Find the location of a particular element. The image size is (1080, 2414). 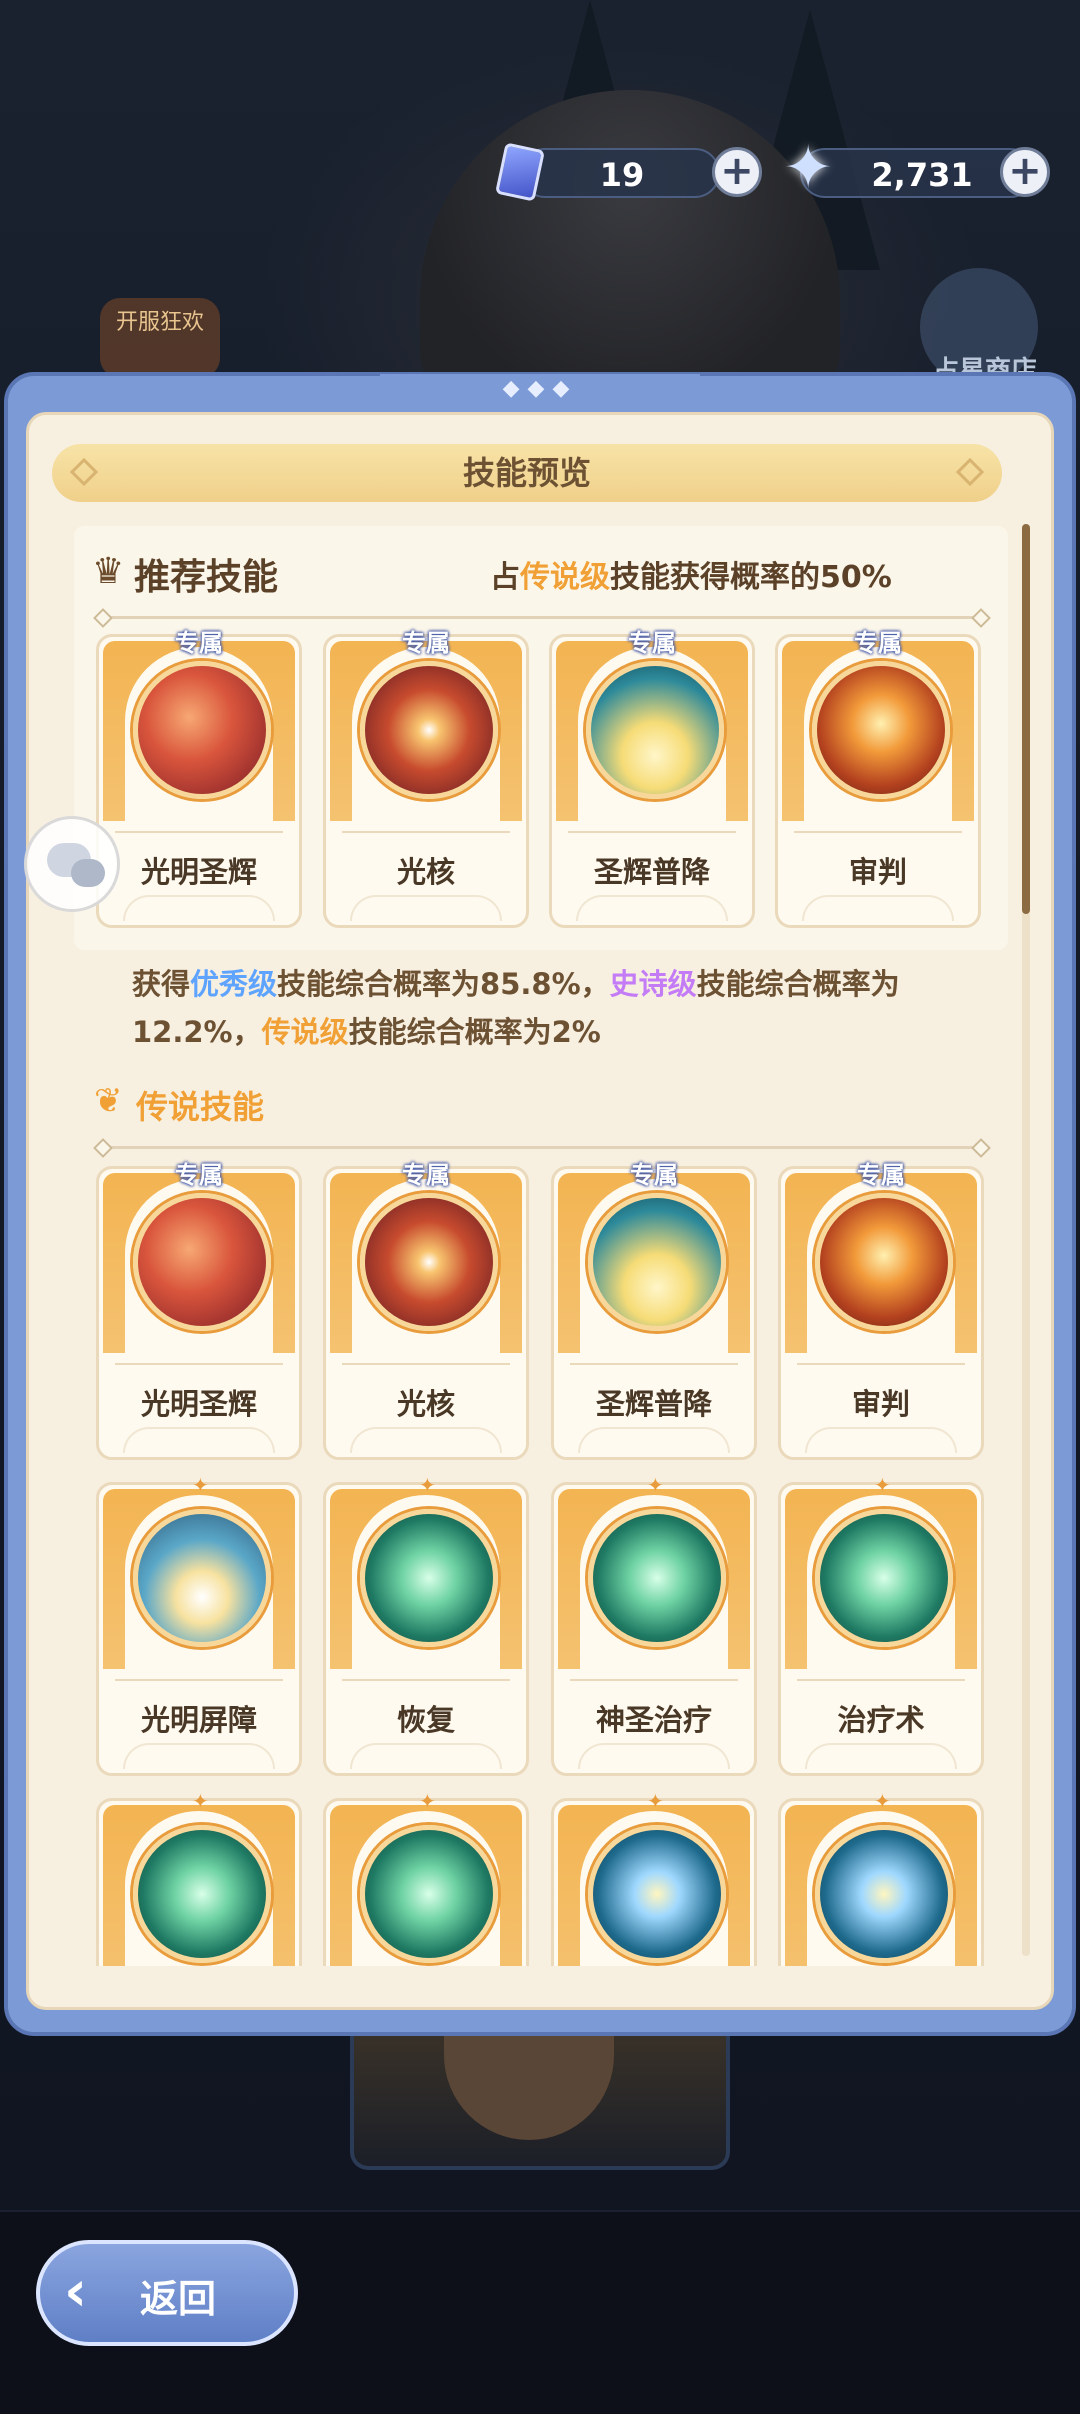

skill-name: 光明屏障 is located at coordinates (198, 1720).